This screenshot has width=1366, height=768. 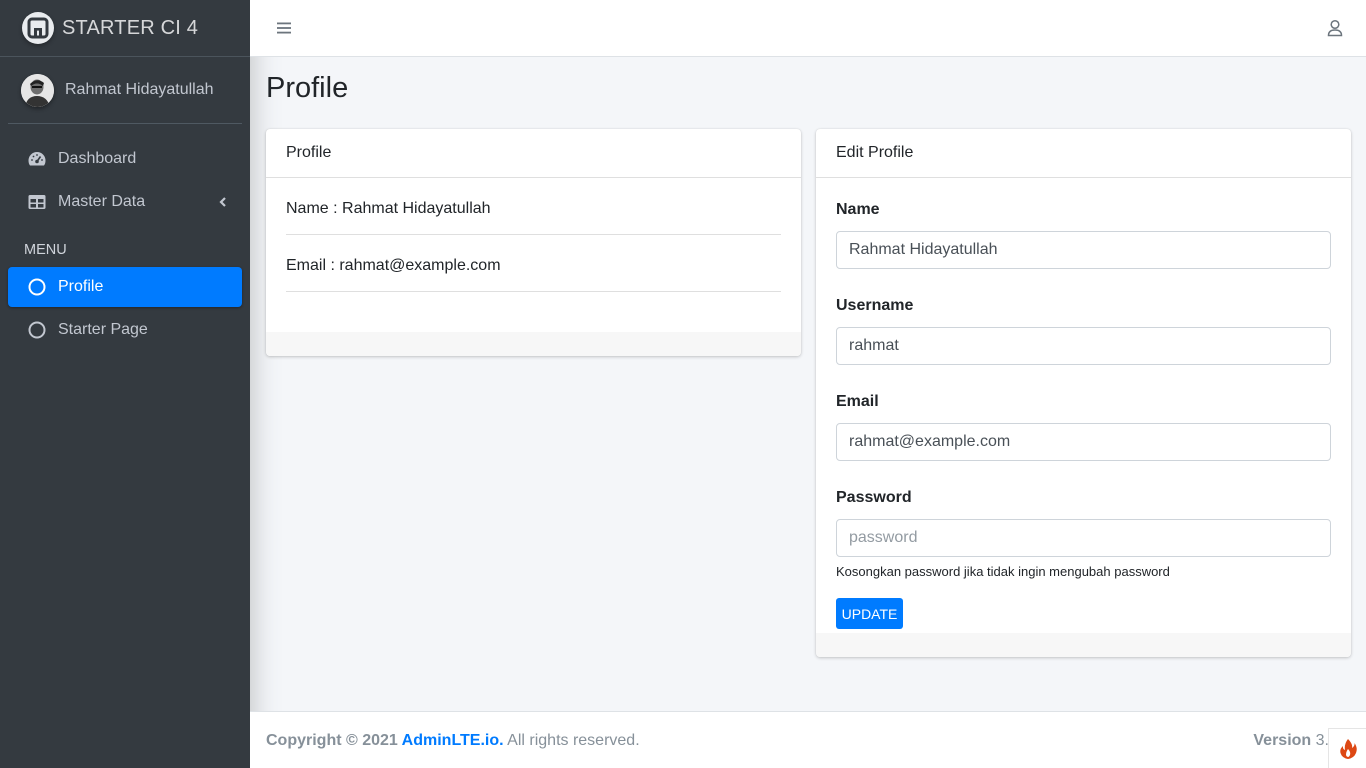 I want to click on adminlte-logo-icon, so click(x=38, y=28).